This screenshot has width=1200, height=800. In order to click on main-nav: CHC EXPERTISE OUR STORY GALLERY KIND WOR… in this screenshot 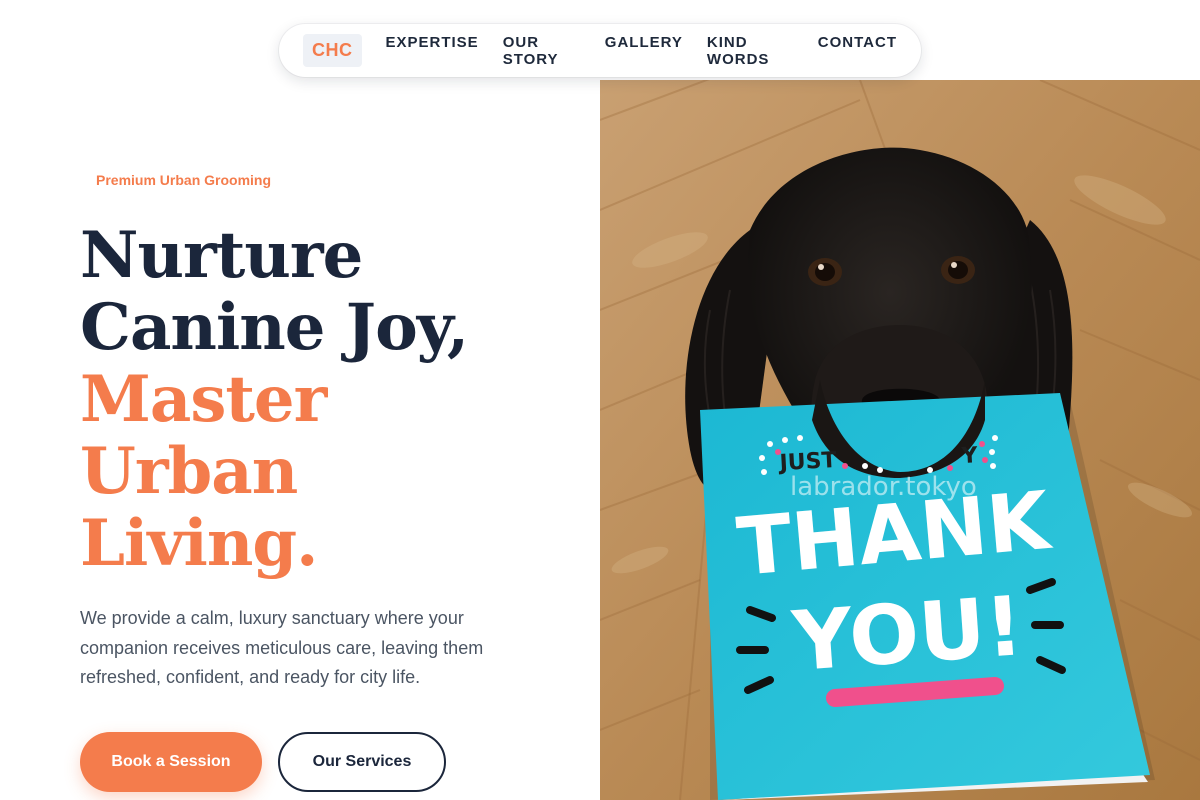, I will do `click(600, 50)`.